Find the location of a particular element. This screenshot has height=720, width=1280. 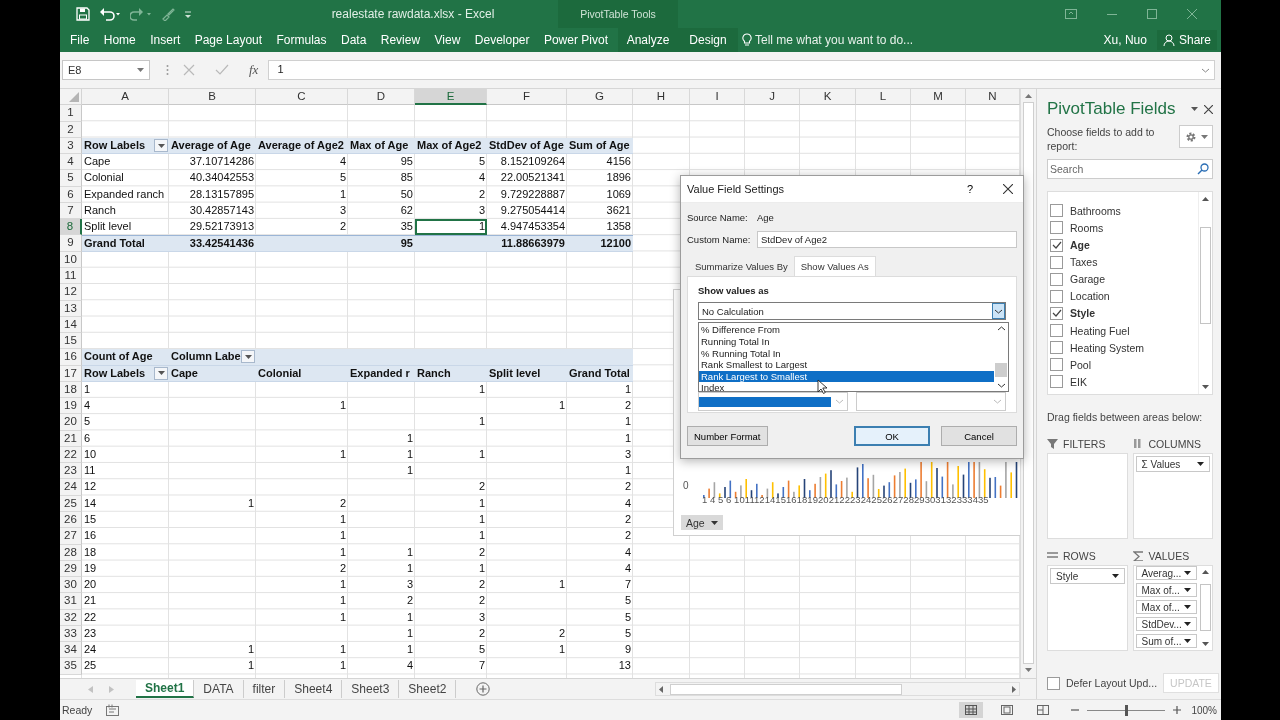

ribbon-tab: Insert is located at coordinates (165, 40).